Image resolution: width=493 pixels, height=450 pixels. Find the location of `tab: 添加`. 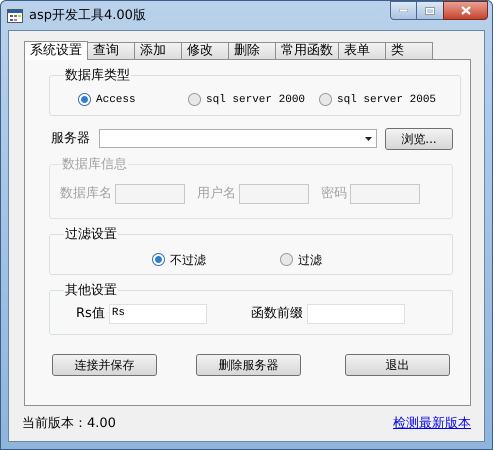

tab: 添加 is located at coordinates (158, 50).